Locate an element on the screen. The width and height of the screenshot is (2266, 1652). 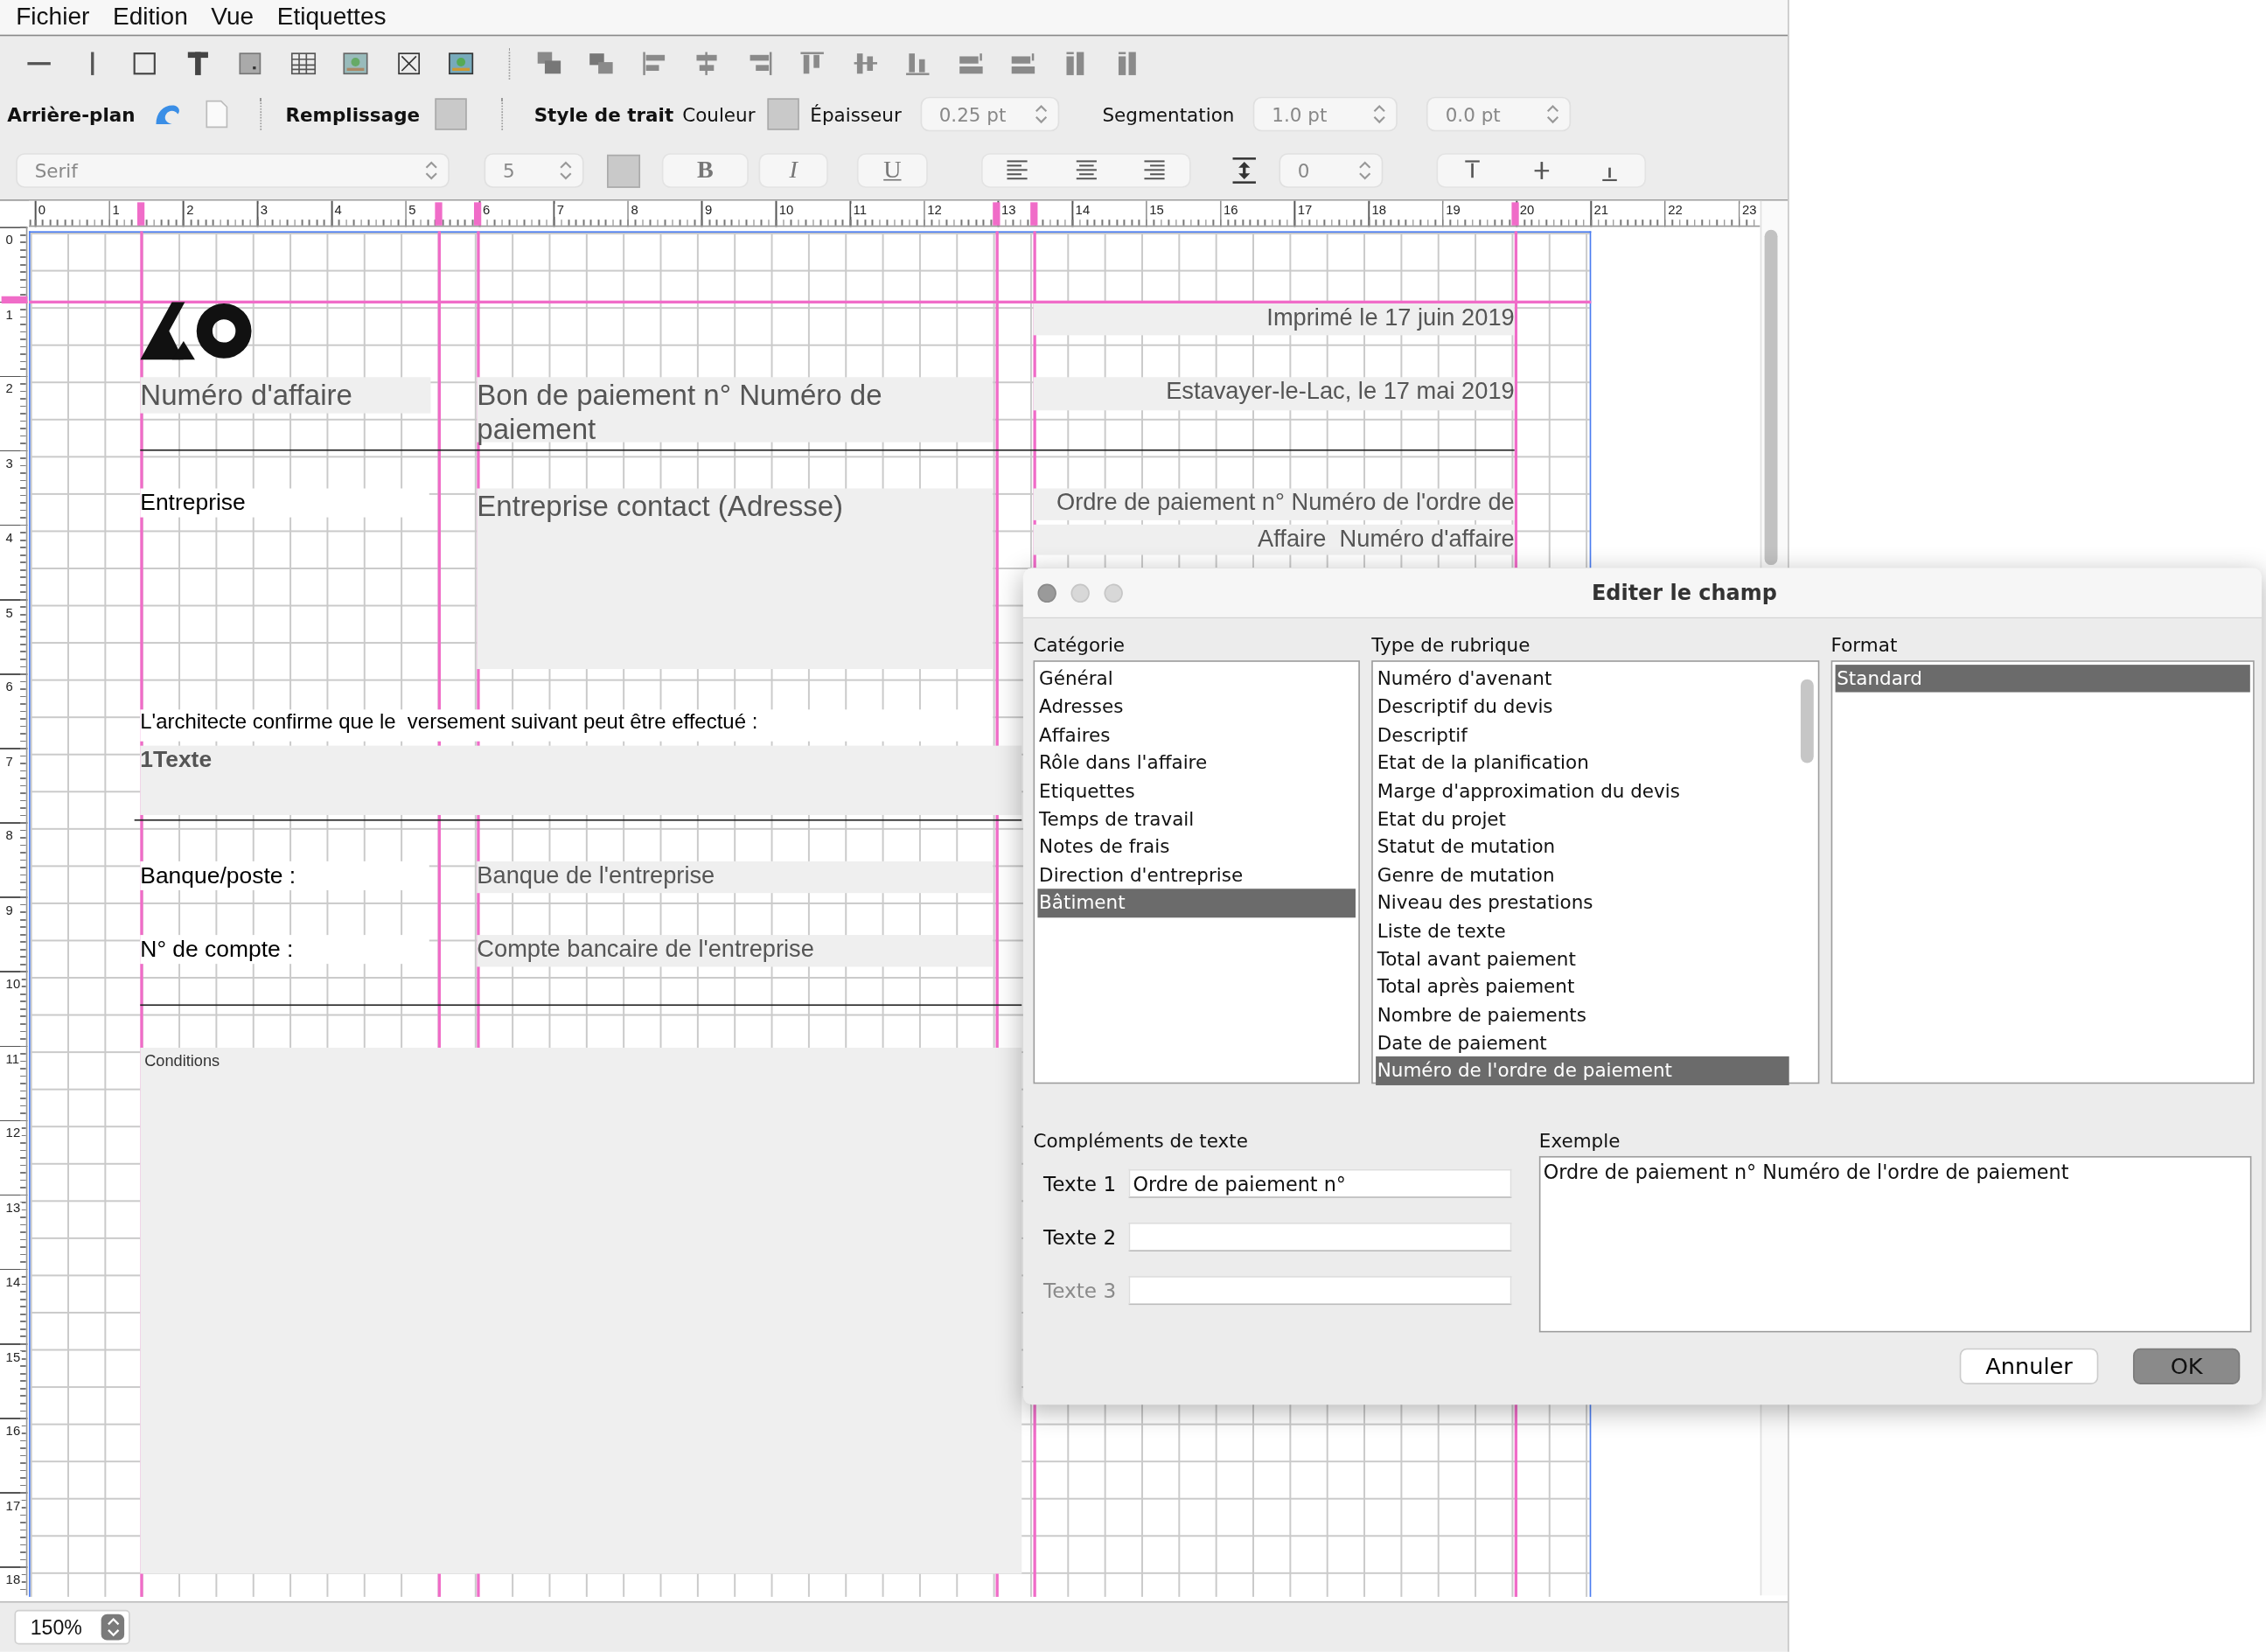
list-item: Date de paiement is located at coordinates (1582, 1042).